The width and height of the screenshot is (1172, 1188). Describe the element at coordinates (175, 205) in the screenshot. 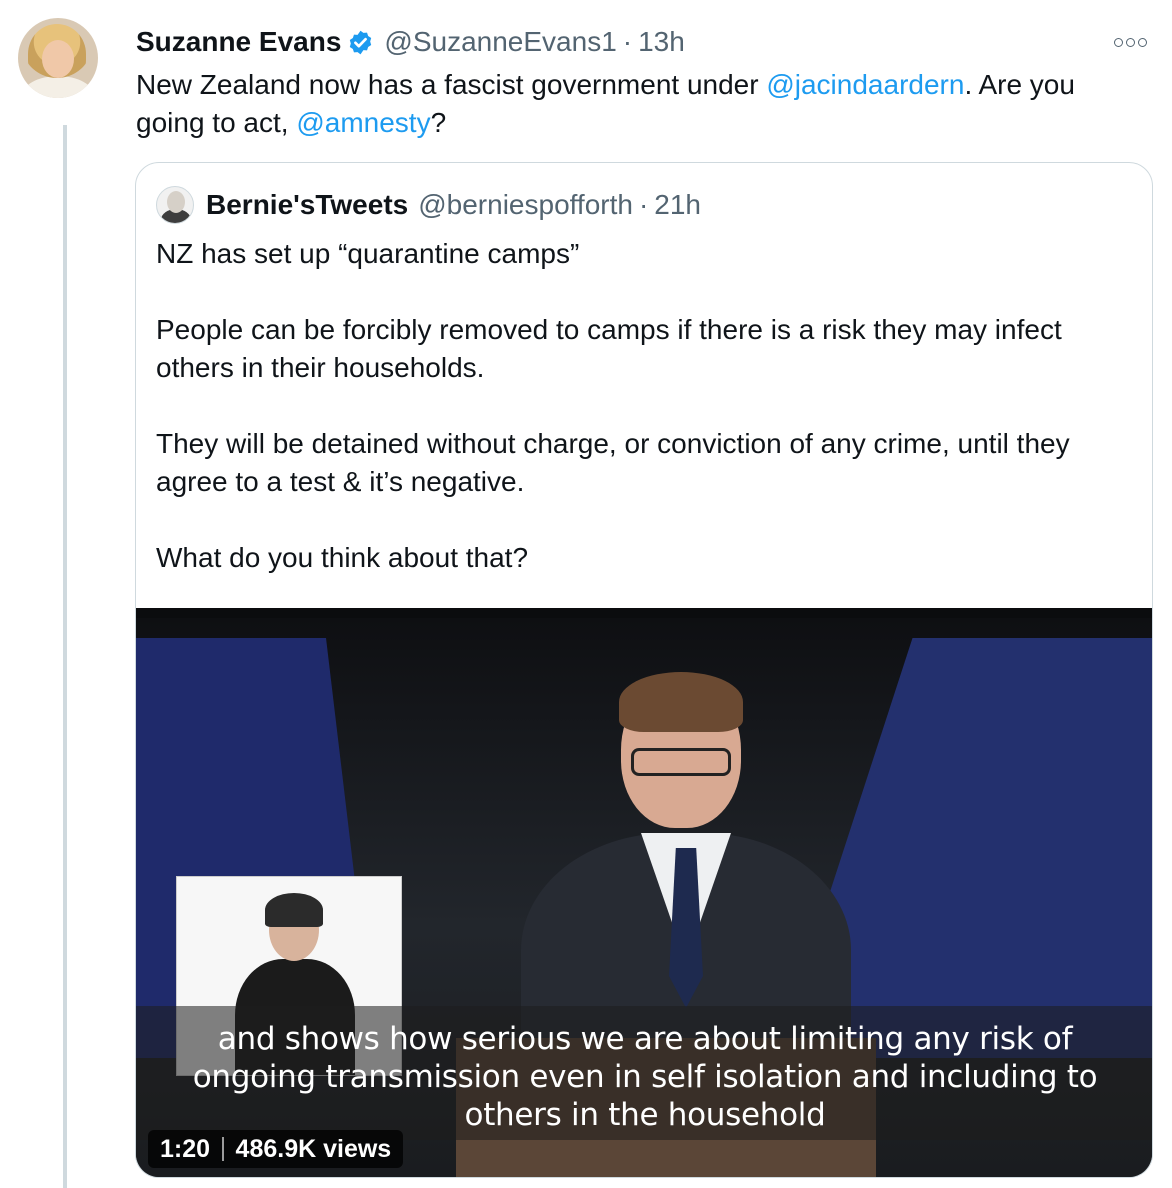

I see `quoted-author-avatar` at that location.